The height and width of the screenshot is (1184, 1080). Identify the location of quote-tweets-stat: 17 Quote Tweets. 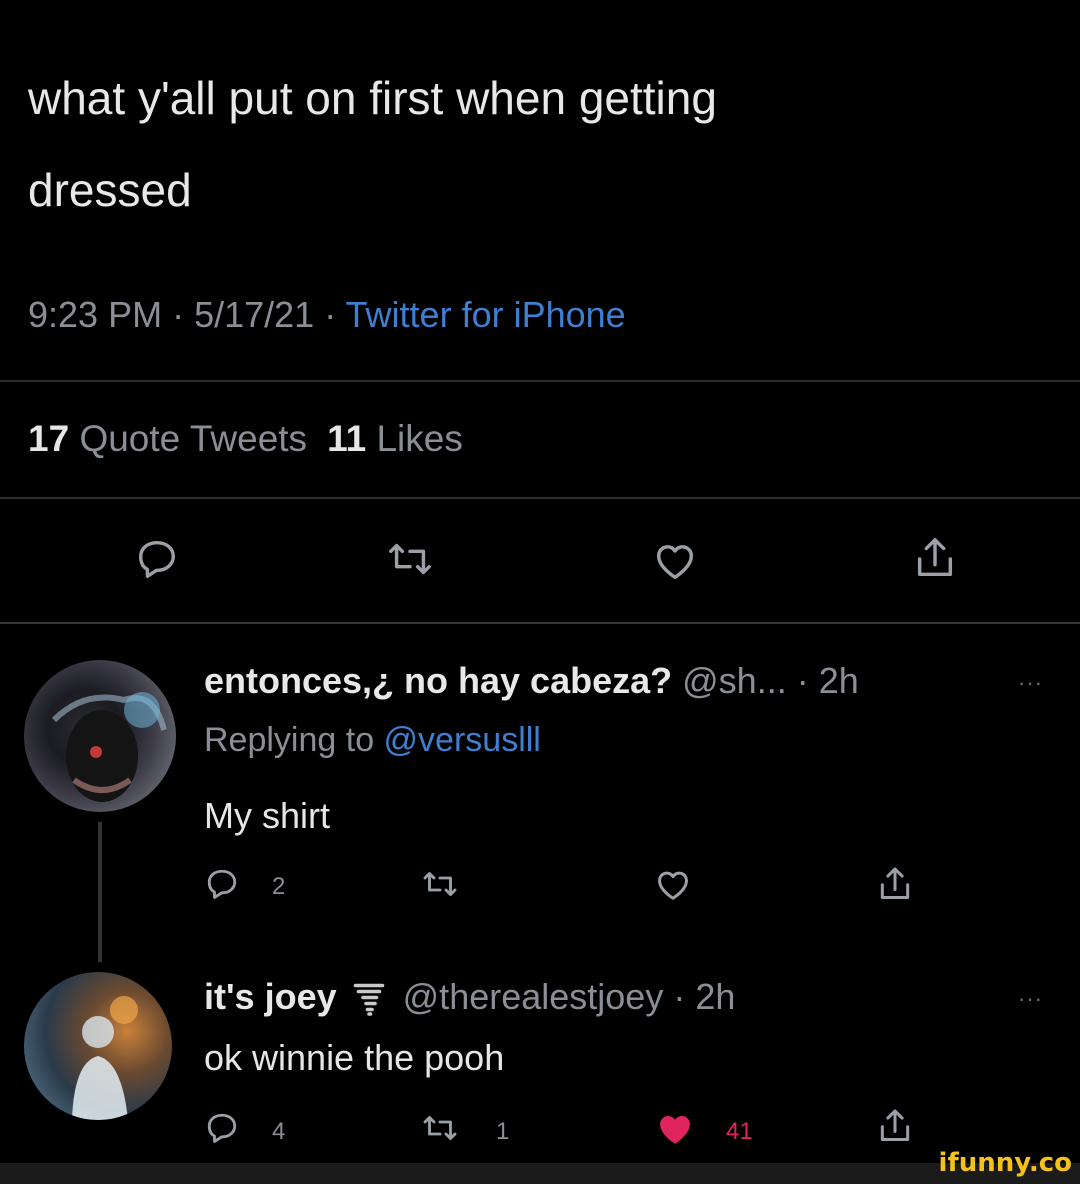
(167, 438).